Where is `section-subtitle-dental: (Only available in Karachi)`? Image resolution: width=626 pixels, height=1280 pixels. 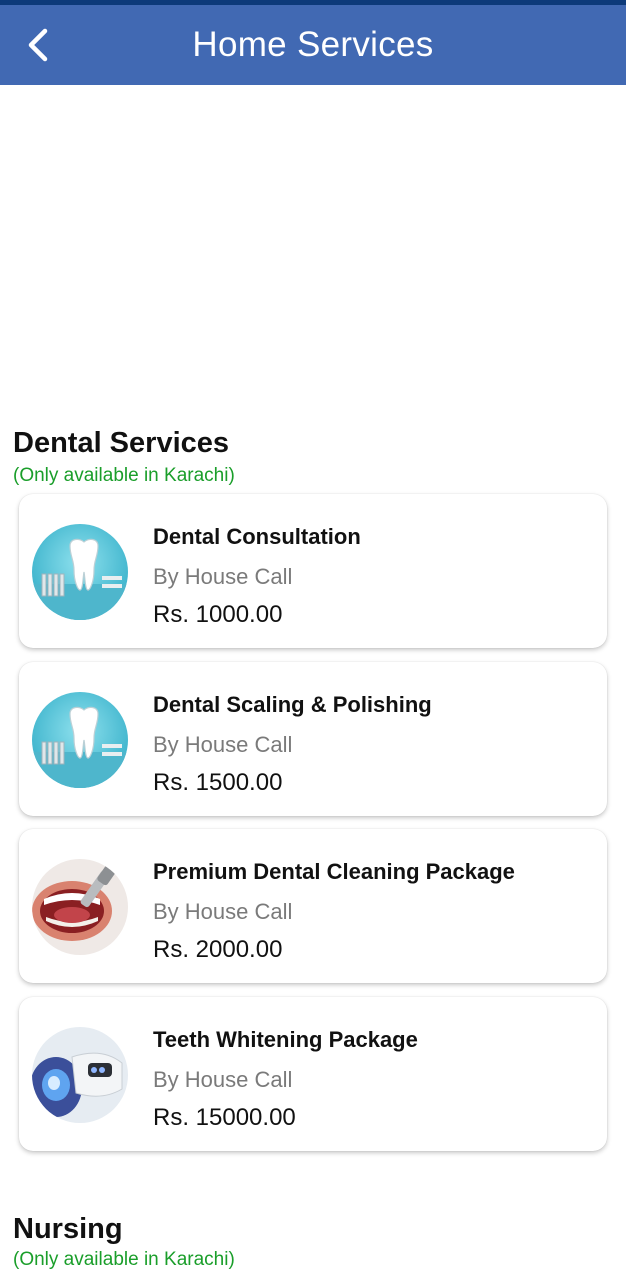 section-subtitle-dental: (Only available in Karachi) is located at coordinates (124, 475).